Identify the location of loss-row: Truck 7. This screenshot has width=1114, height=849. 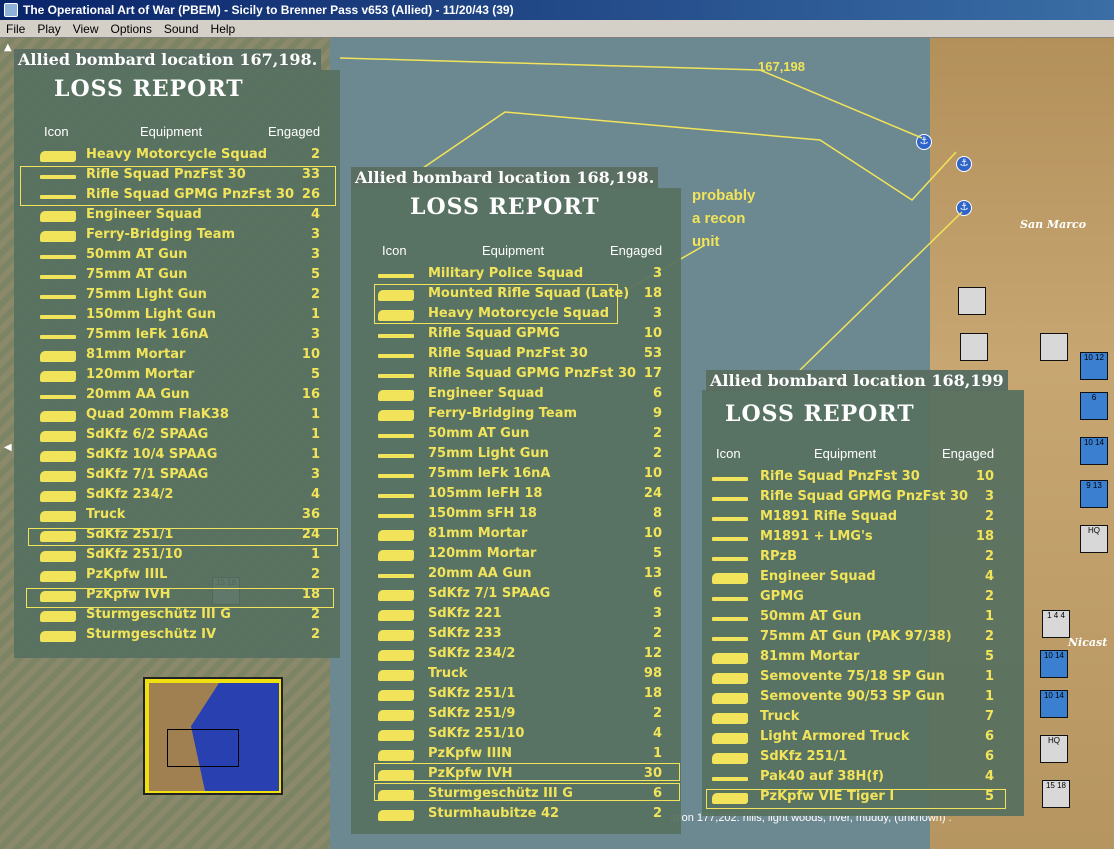
(853, 719).